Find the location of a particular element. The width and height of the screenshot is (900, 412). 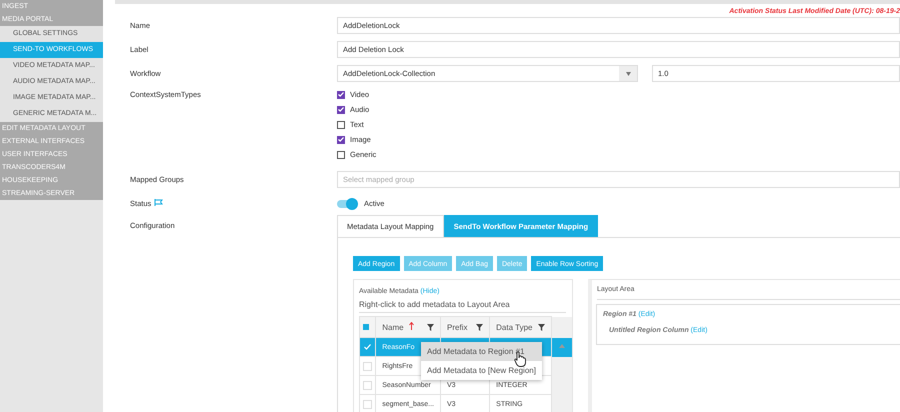

column-header: Name is located at coordinates (408, 327).